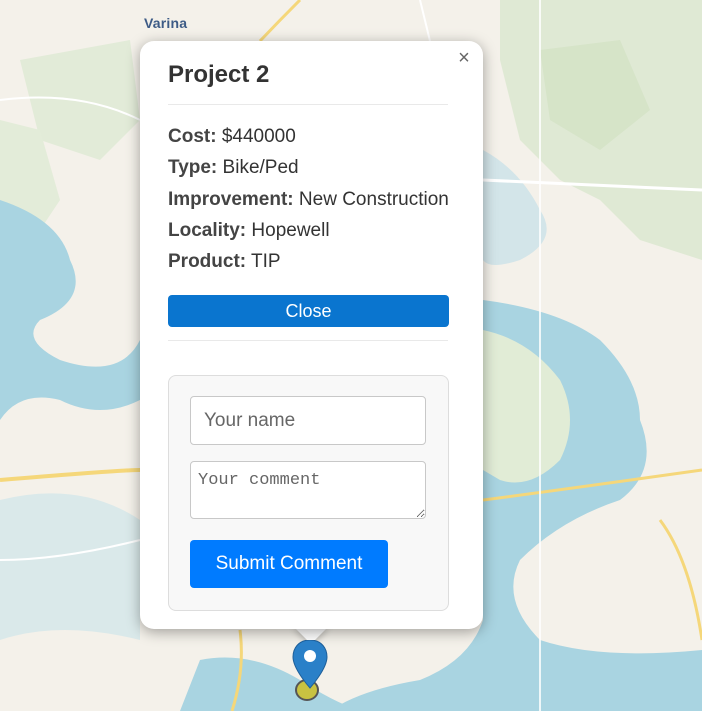  I want to click on detail-label: Locality:, so click(207, 230).